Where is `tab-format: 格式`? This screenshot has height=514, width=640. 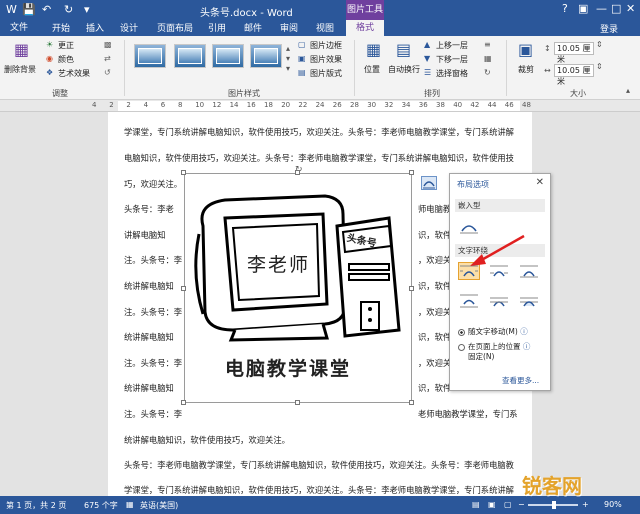 tab-format: 格式 is located at coordinates (365, 28).